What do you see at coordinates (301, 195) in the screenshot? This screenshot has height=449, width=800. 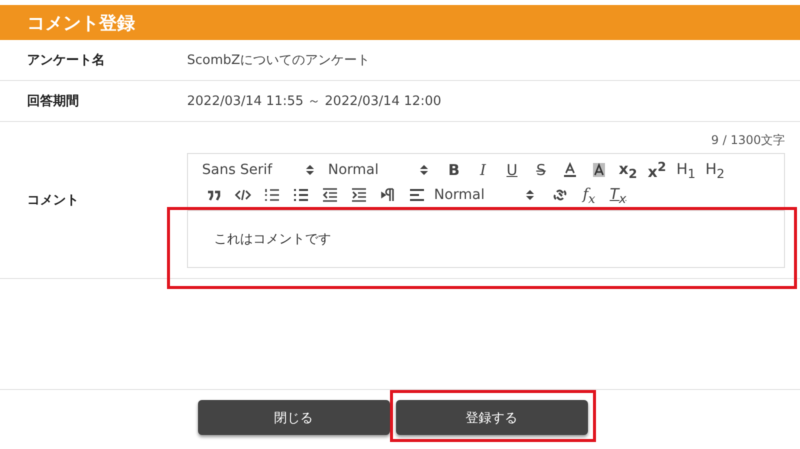 I see `bullet-list-icon` at bounding box center [301, 195].